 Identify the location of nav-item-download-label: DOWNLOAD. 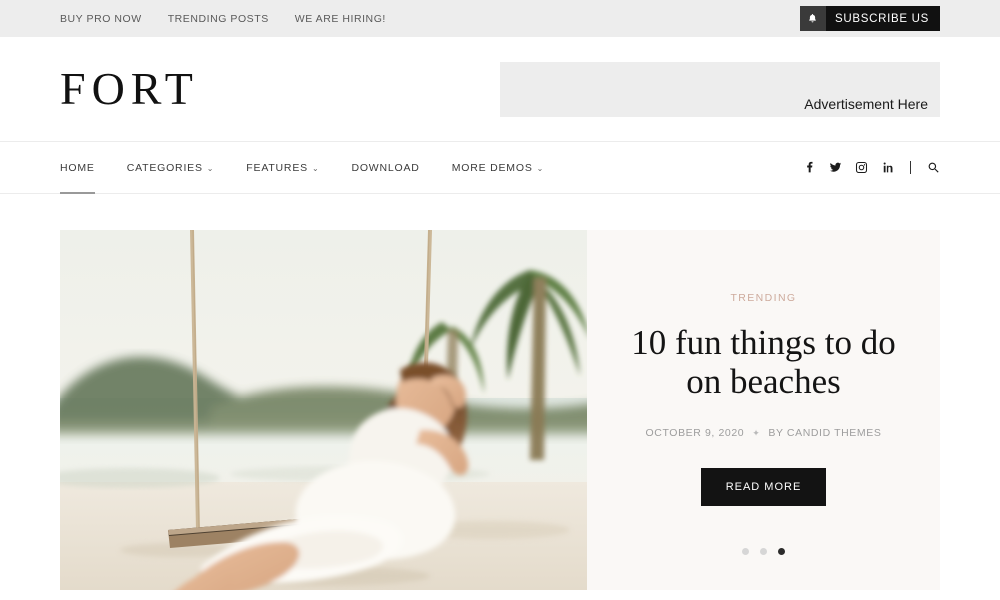
(385, 167).